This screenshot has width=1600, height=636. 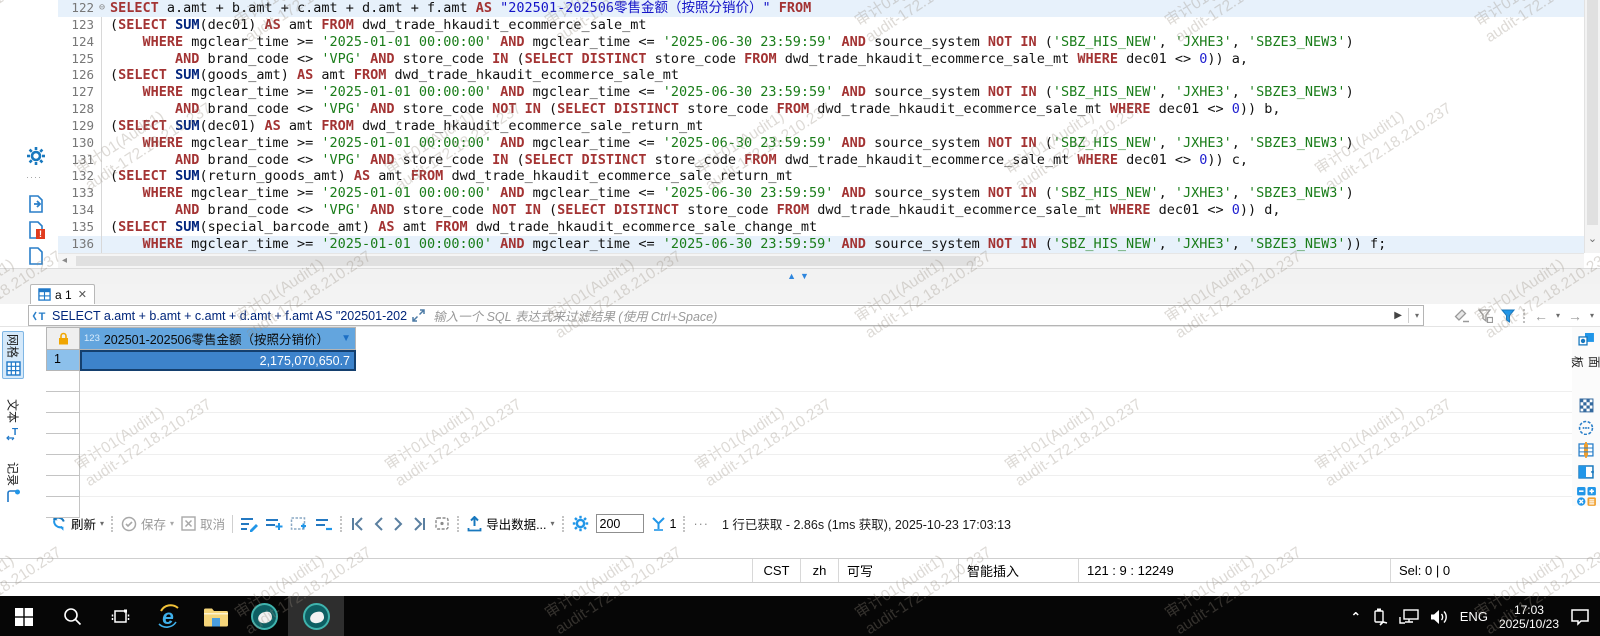 I want to click on first-row-icon, so click(x=358, y=523).